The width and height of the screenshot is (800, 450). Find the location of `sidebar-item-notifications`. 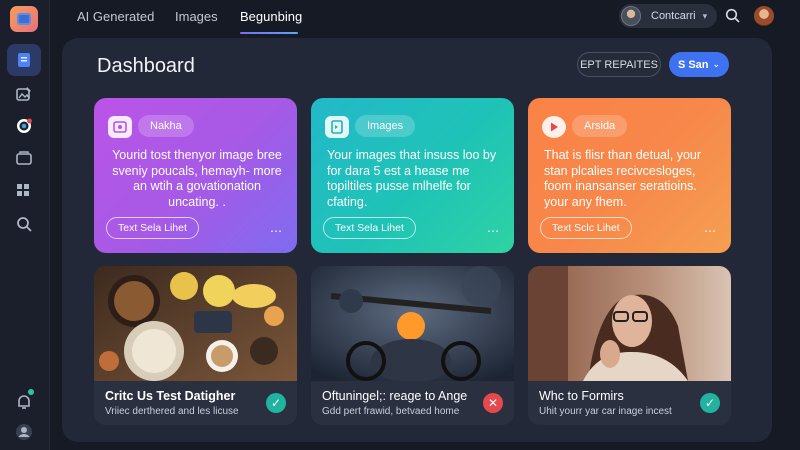

sidebar-item-notifications is located at coordinates (24, 402).